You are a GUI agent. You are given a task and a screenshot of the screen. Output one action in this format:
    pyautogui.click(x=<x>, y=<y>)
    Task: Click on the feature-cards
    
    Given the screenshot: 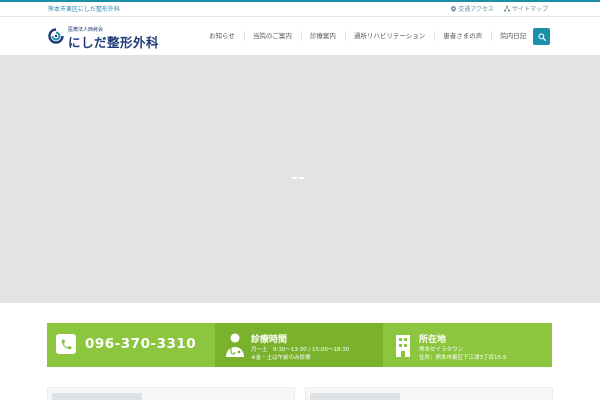 What is the action you would take?
    pyautogui.click(x=300, y=393)
    